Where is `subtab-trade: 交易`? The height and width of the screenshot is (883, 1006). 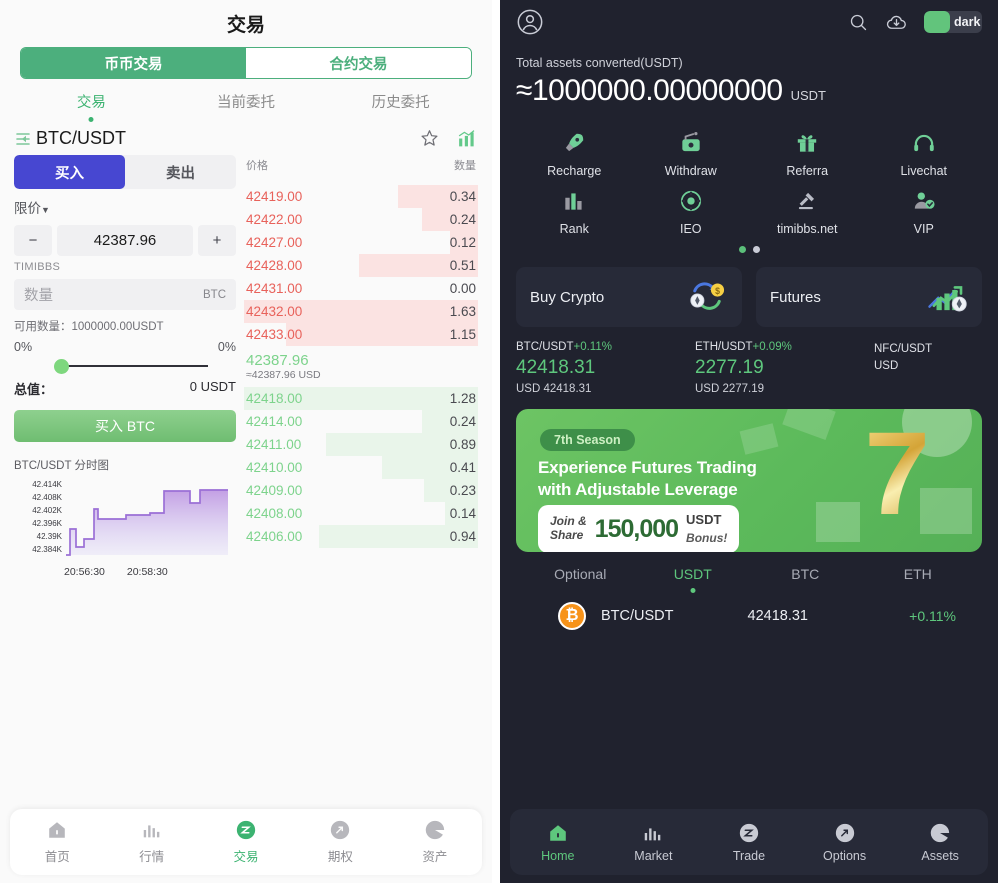
subtab-trade: 交易 is located at coordinates (91, 107).